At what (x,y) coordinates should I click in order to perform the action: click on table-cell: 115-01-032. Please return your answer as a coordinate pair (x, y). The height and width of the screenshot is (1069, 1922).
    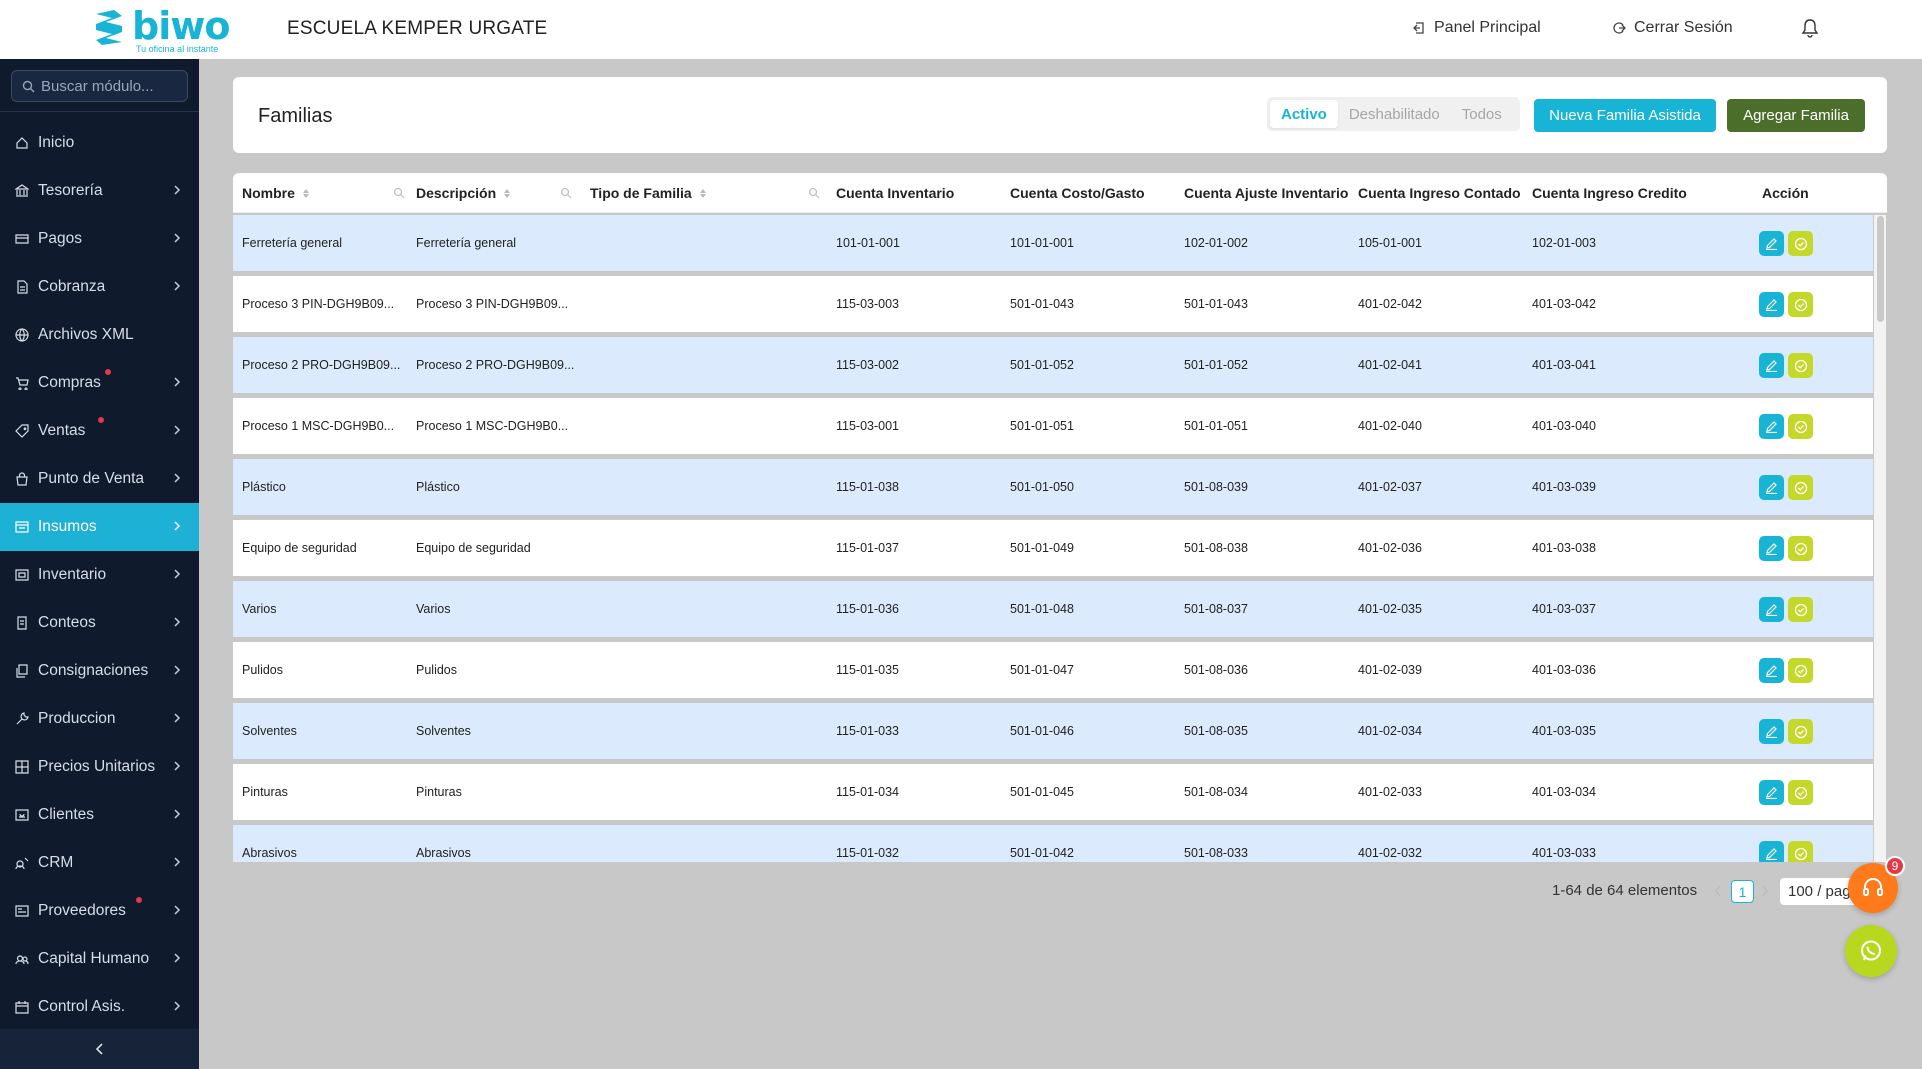
    Looking at the image, I should click on (868, 853).